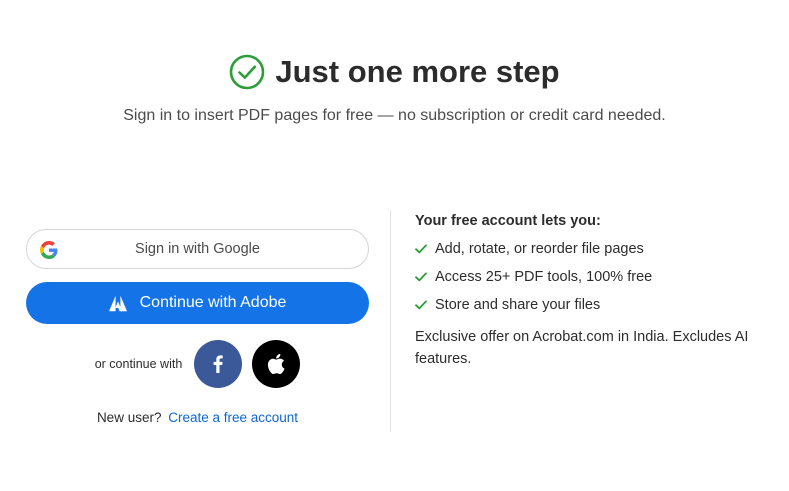  What do you see at coordinates (544, 277) in the screenshot?
I see `benefit-label: Access 25+ PDF tools, 100% free` at bounding box center [544, 277].